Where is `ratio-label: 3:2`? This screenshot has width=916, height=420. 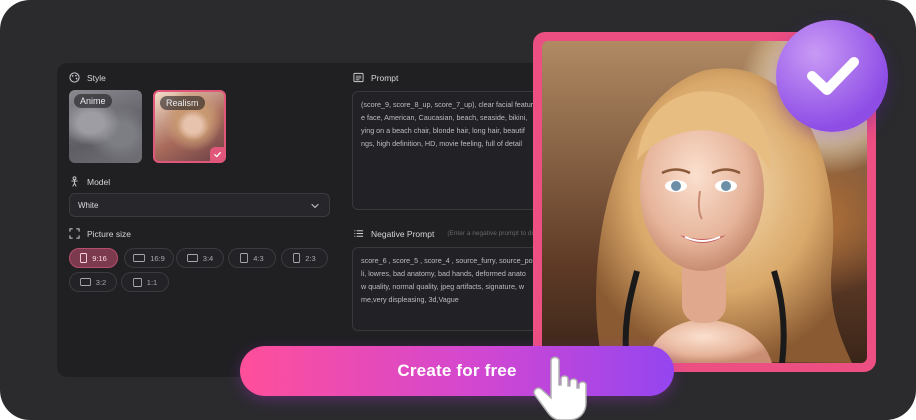
ratio-label: 3:2 is located at coordinates (101, 282).